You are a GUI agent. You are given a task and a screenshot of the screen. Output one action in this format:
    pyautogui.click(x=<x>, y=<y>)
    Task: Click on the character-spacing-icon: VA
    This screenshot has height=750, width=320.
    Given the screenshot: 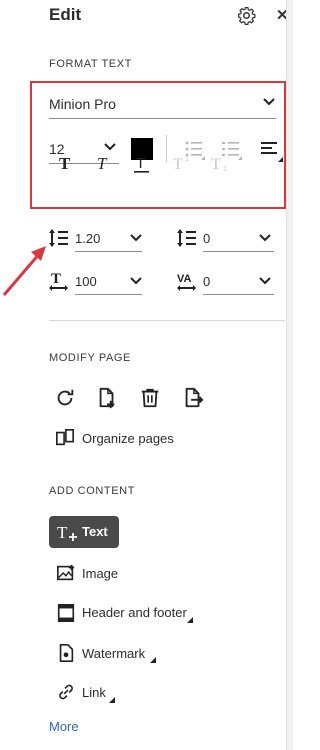 What is the action you would take?
    pyautogui.click(x=187, y=281)
    